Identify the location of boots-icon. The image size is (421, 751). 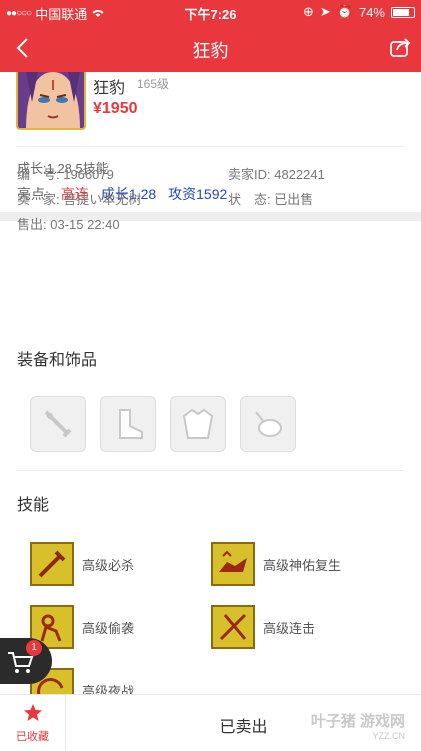
(128, 424).